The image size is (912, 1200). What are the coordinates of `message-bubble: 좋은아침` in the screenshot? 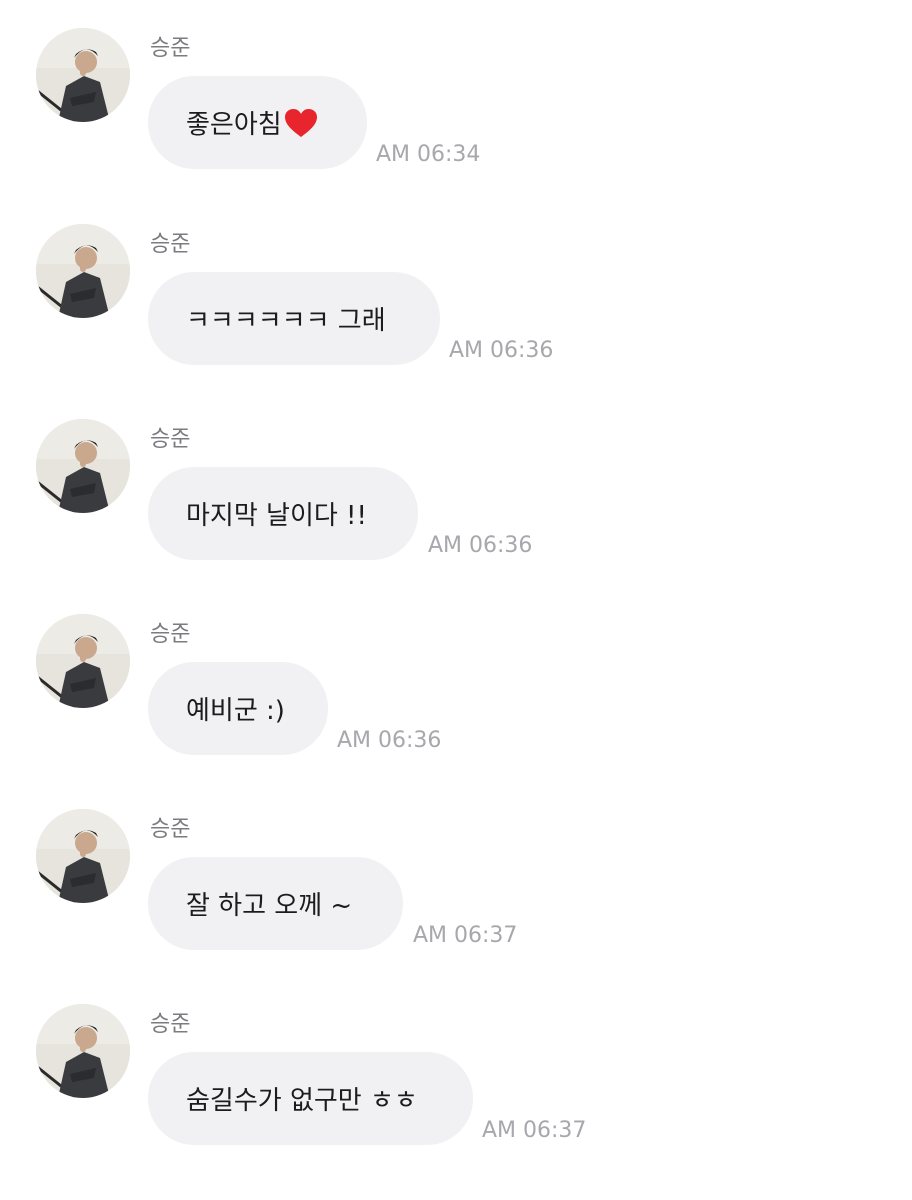 It's located at (257, 122).